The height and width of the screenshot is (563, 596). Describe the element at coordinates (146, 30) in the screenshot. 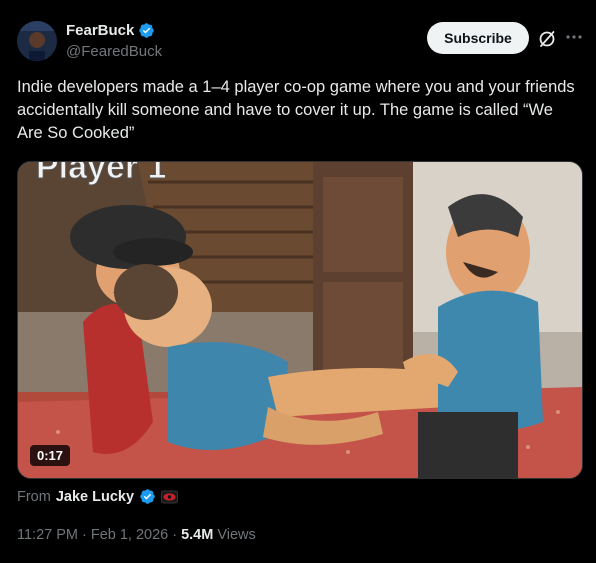

I see `verified-badge-icon` at that location.